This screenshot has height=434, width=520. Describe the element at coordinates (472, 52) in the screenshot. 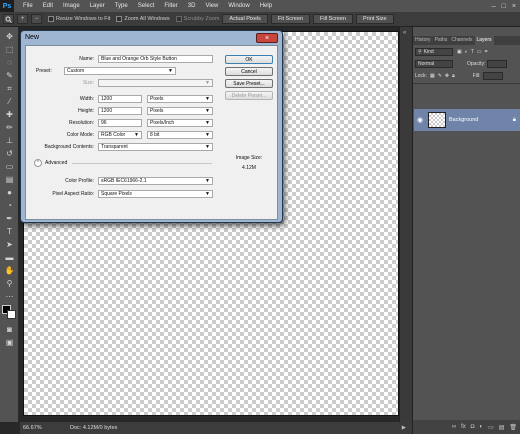

I see `filter-type-icon: T` at that location.